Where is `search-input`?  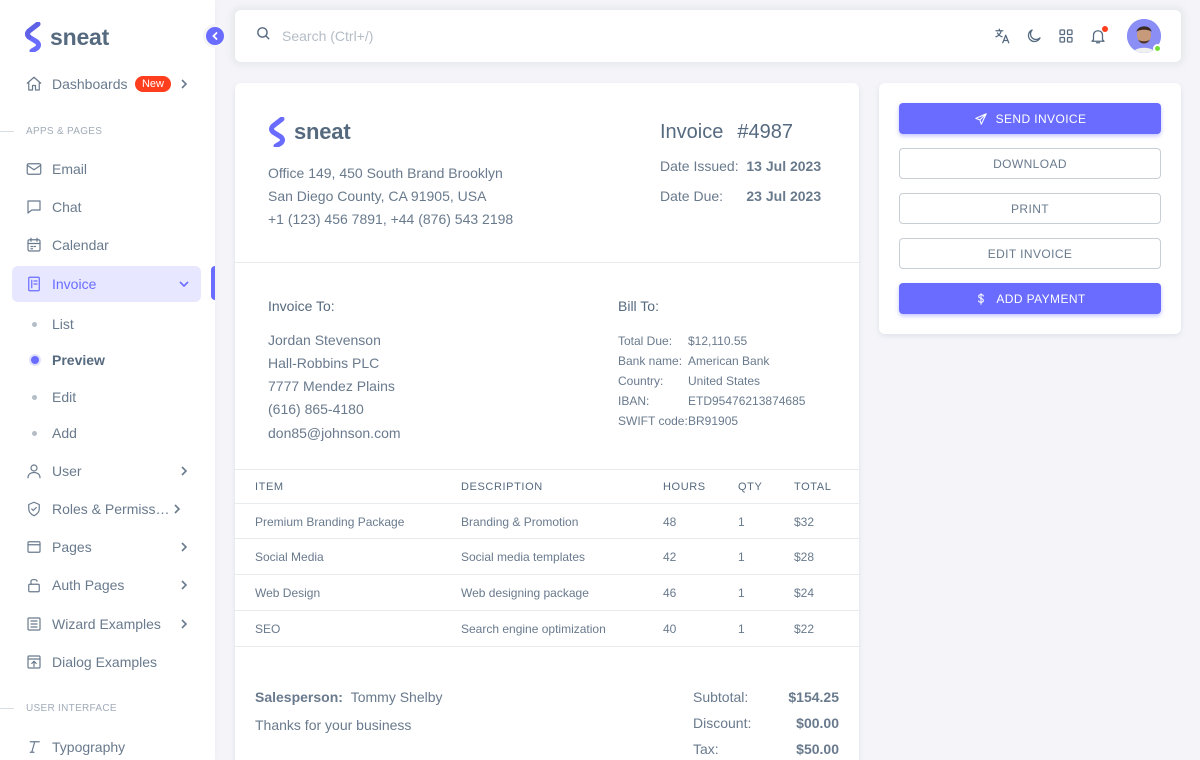
search-input is located at coordinates (482, 36).